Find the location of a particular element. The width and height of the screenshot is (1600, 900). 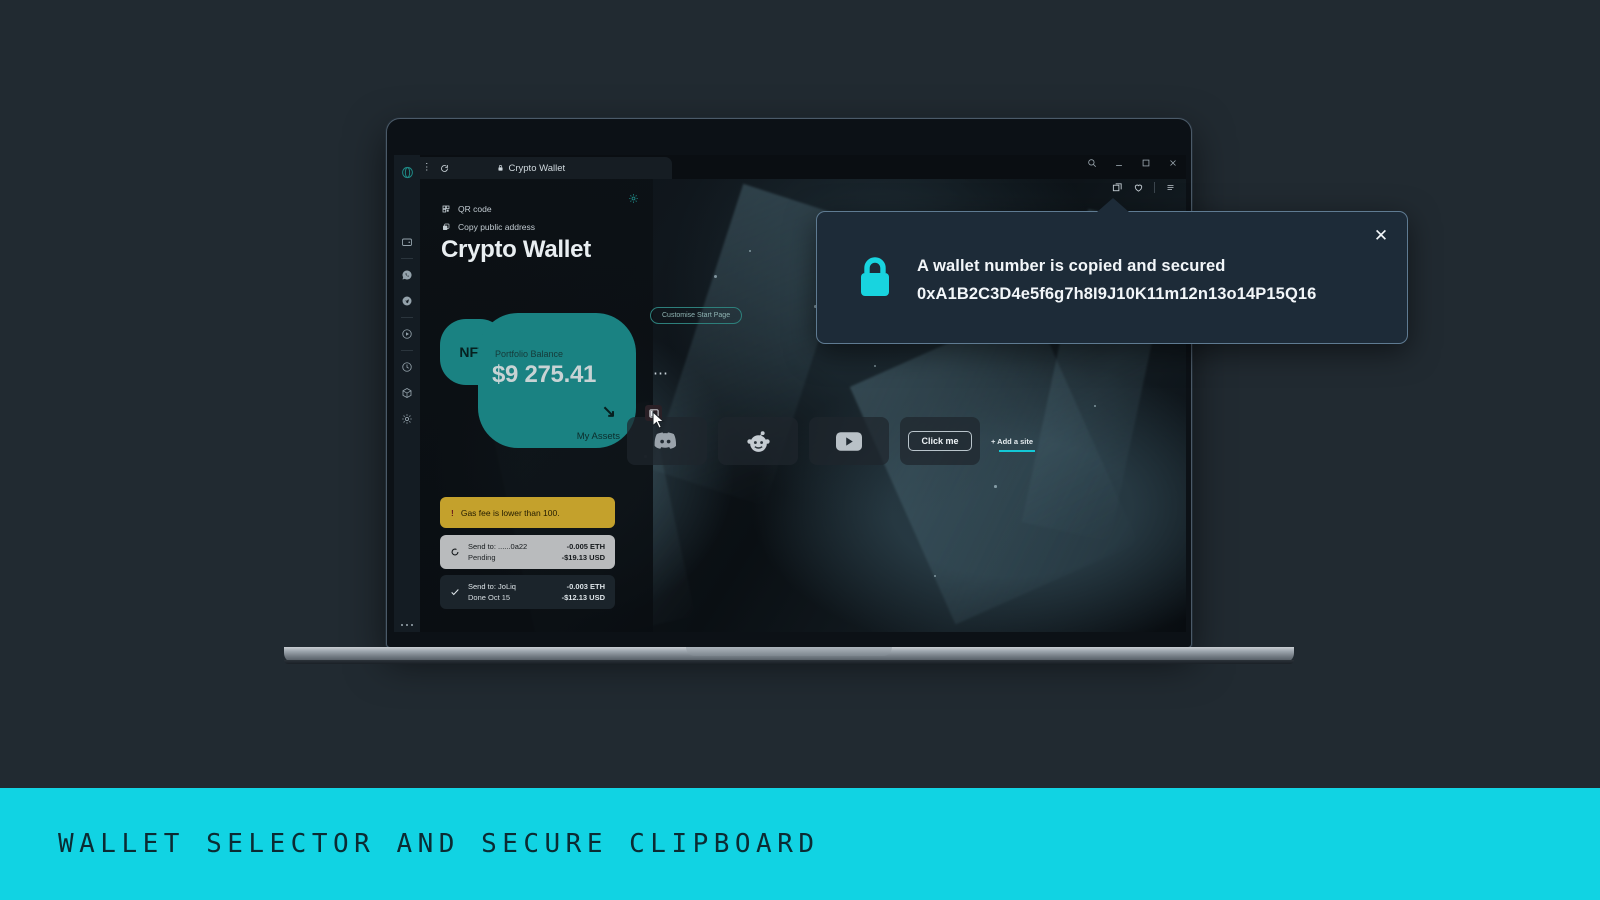

transaction-amount-crypto: -0.003 ETH is located at coordinates (585, 586).